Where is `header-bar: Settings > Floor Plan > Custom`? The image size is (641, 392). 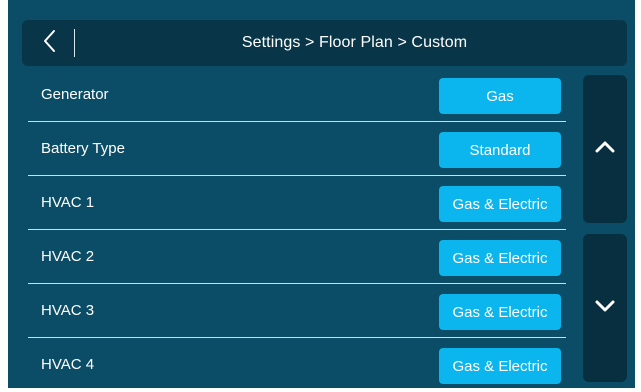 header-bar: Settings > Floor Plan > Custom is located at coordinates (324, 43).